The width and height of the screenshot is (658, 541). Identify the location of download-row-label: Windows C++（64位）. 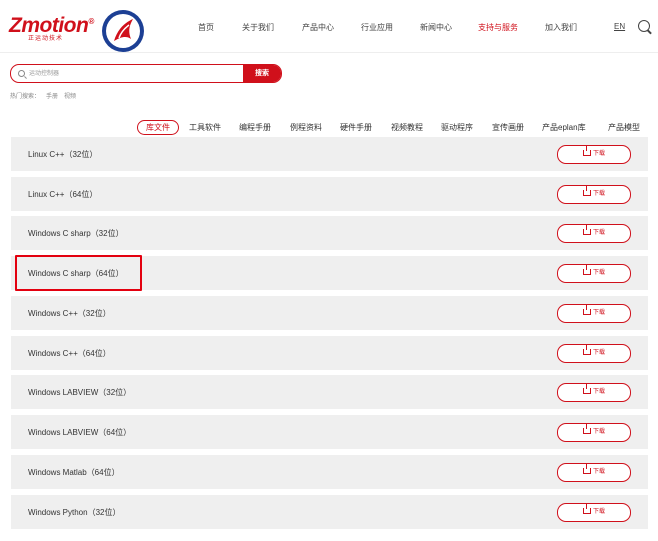
(69, 353).